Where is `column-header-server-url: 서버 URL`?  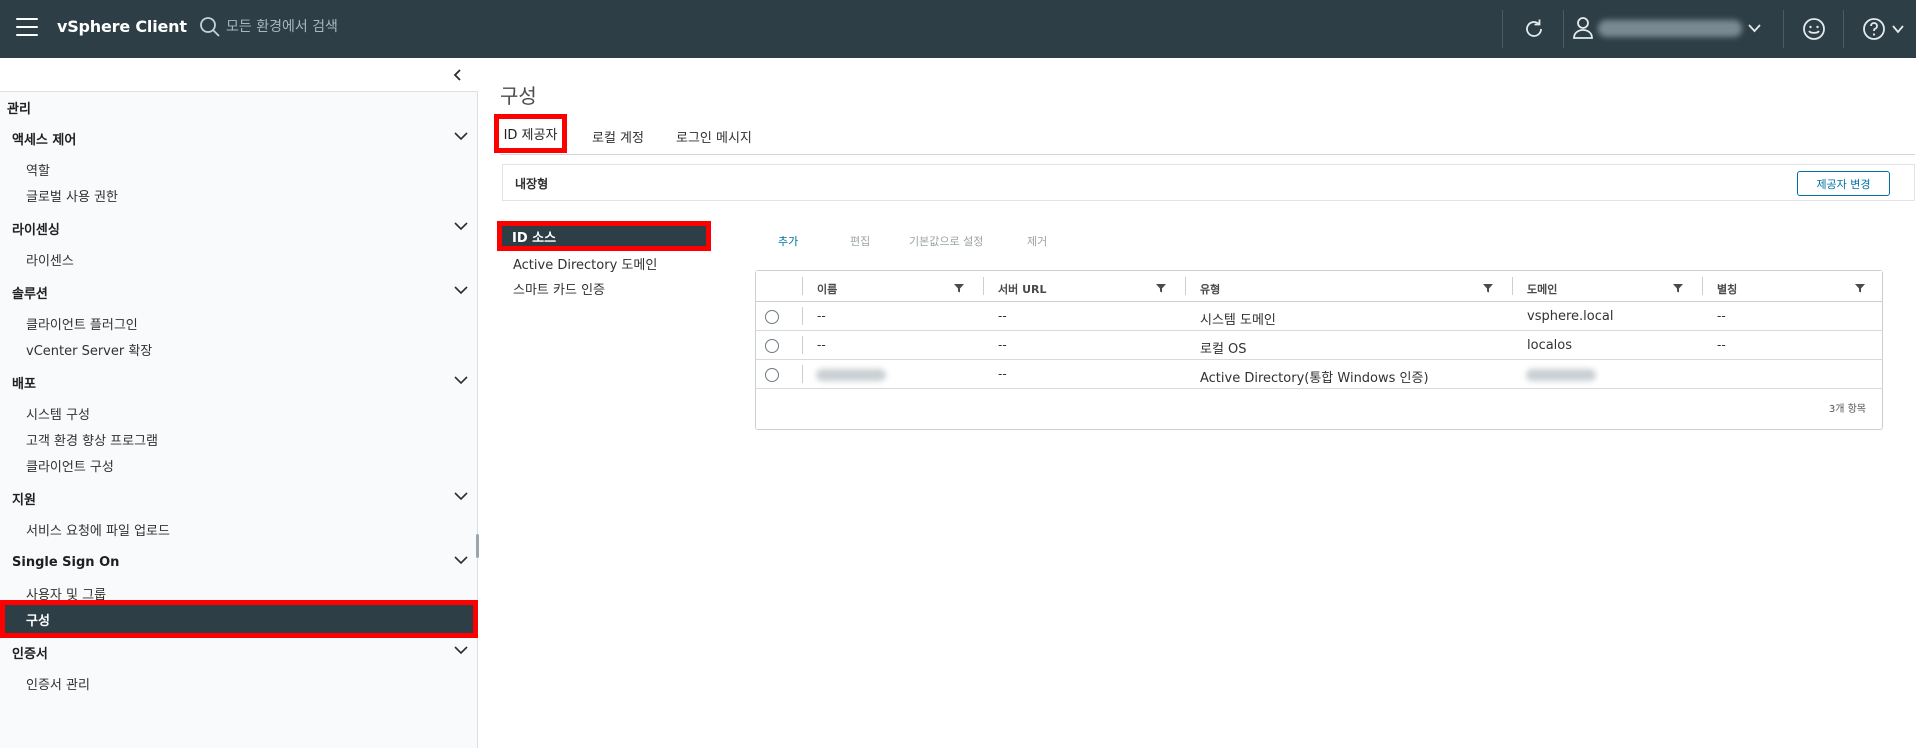 column-header-server-url: 서버 URL is located at coordinates (1022, 289).